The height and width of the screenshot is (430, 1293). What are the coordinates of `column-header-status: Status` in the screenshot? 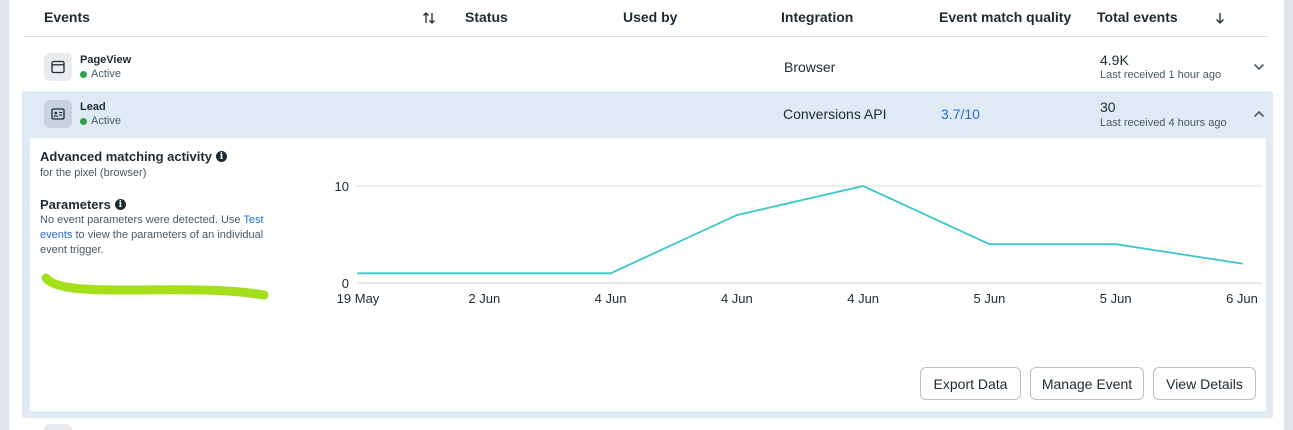 It's located at (486, 17).